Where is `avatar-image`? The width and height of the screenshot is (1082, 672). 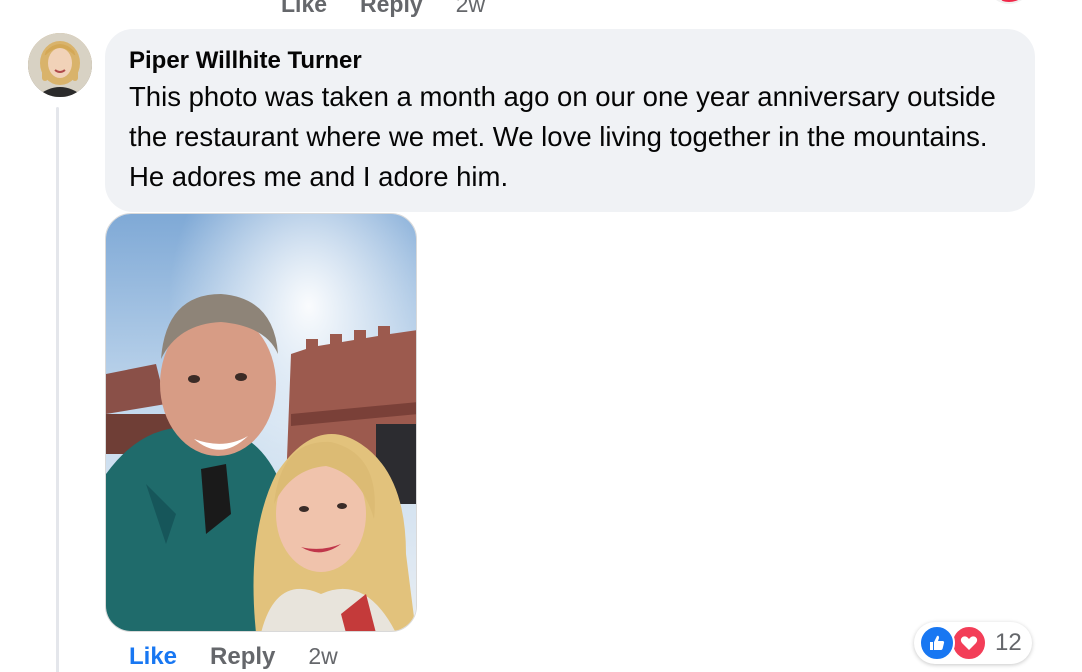
avatar-image is located at coordinates (60, 65).